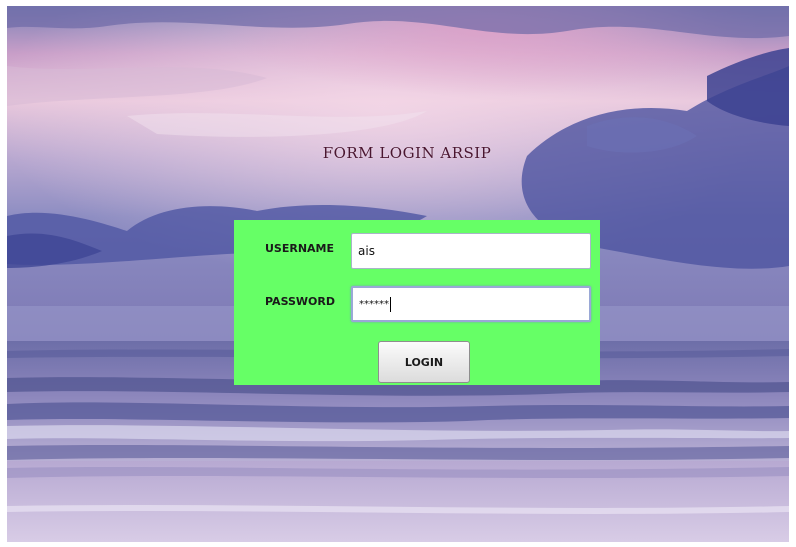  Describe the element at coordinates (366, 251) in the screenshot. I see `username-value: ais` at that location.